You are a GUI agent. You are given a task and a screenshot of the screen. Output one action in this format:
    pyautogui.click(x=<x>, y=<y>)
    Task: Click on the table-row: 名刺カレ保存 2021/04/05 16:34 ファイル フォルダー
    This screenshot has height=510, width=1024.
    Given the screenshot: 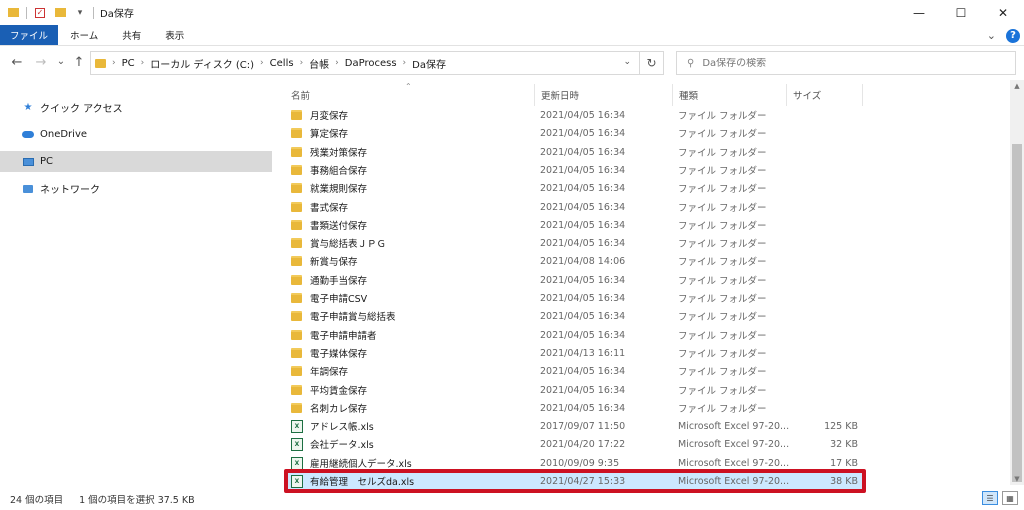 What is the action you would take?
    pyautogui.click(x=575, y=408)
    